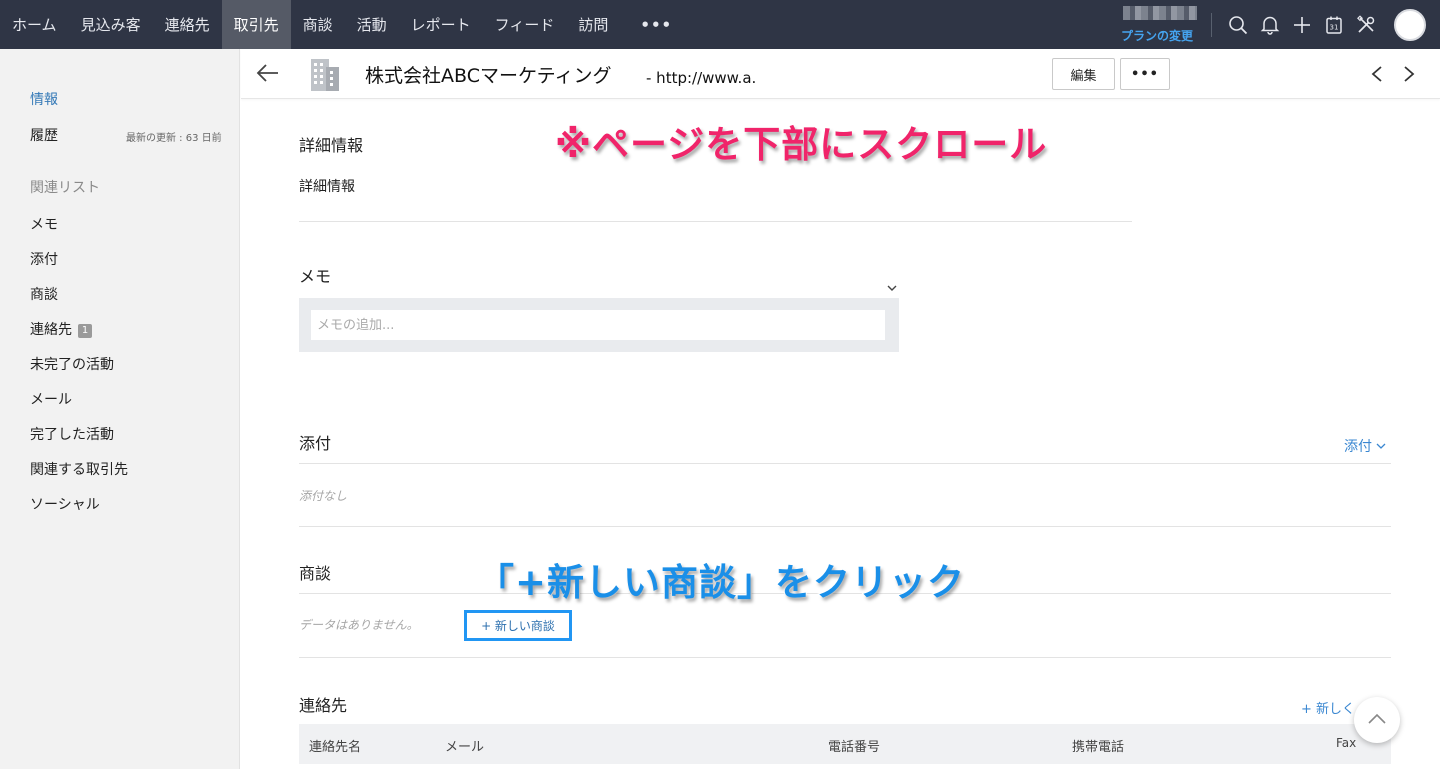 The image size is (1440, 769). What do you see at coordinates (1328, 707) in the screenshot?
I see `new-contact-button: + 新しく` at bounding box center [1328, 707].